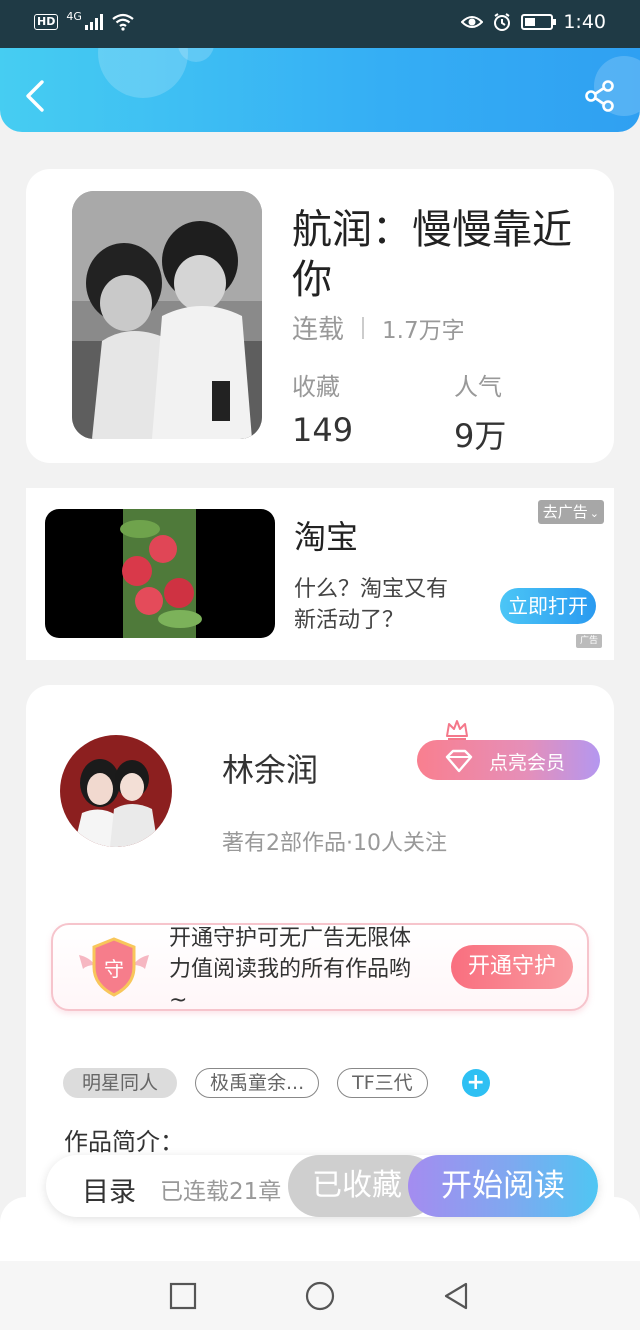 This screenshot has width=640, height=1330. I want to click on crown-icon, so click(457, 730).